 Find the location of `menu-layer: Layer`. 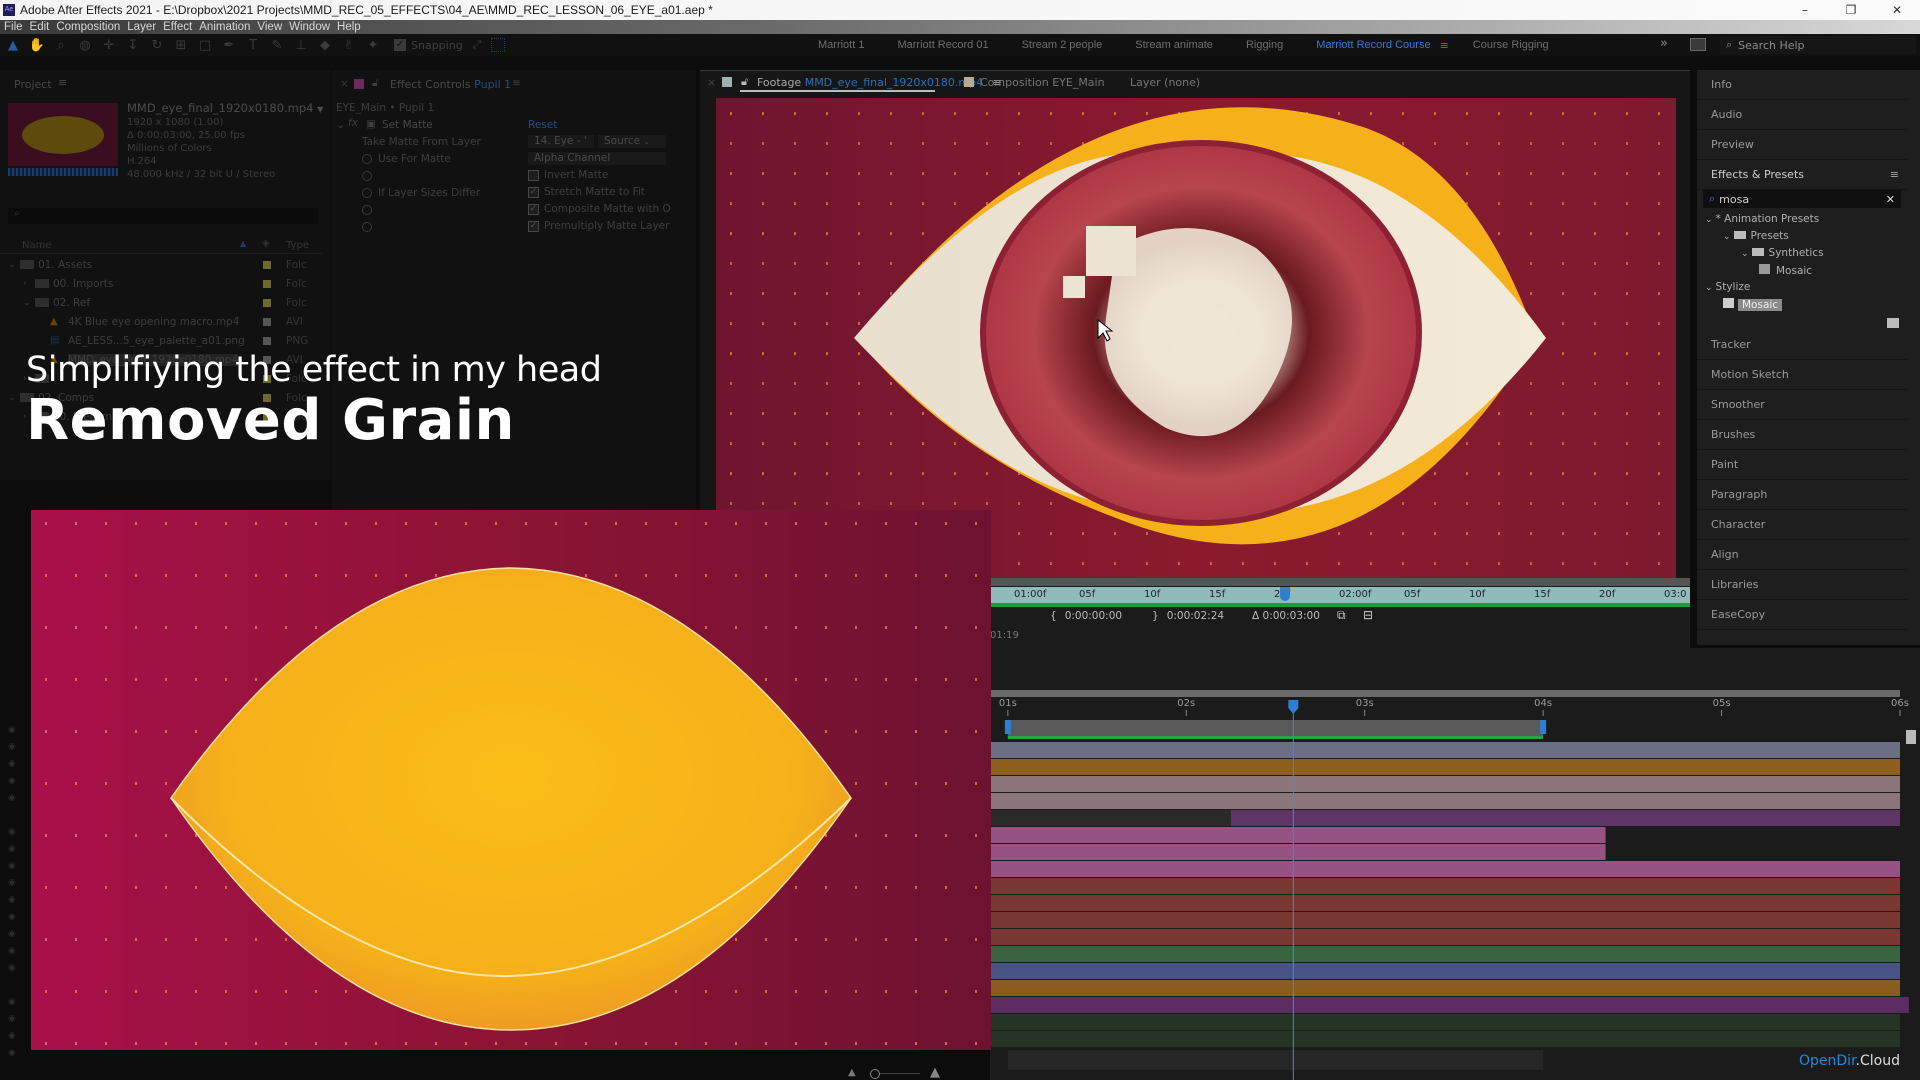

menu-layer: Layer is located at coordinates (141, 27).